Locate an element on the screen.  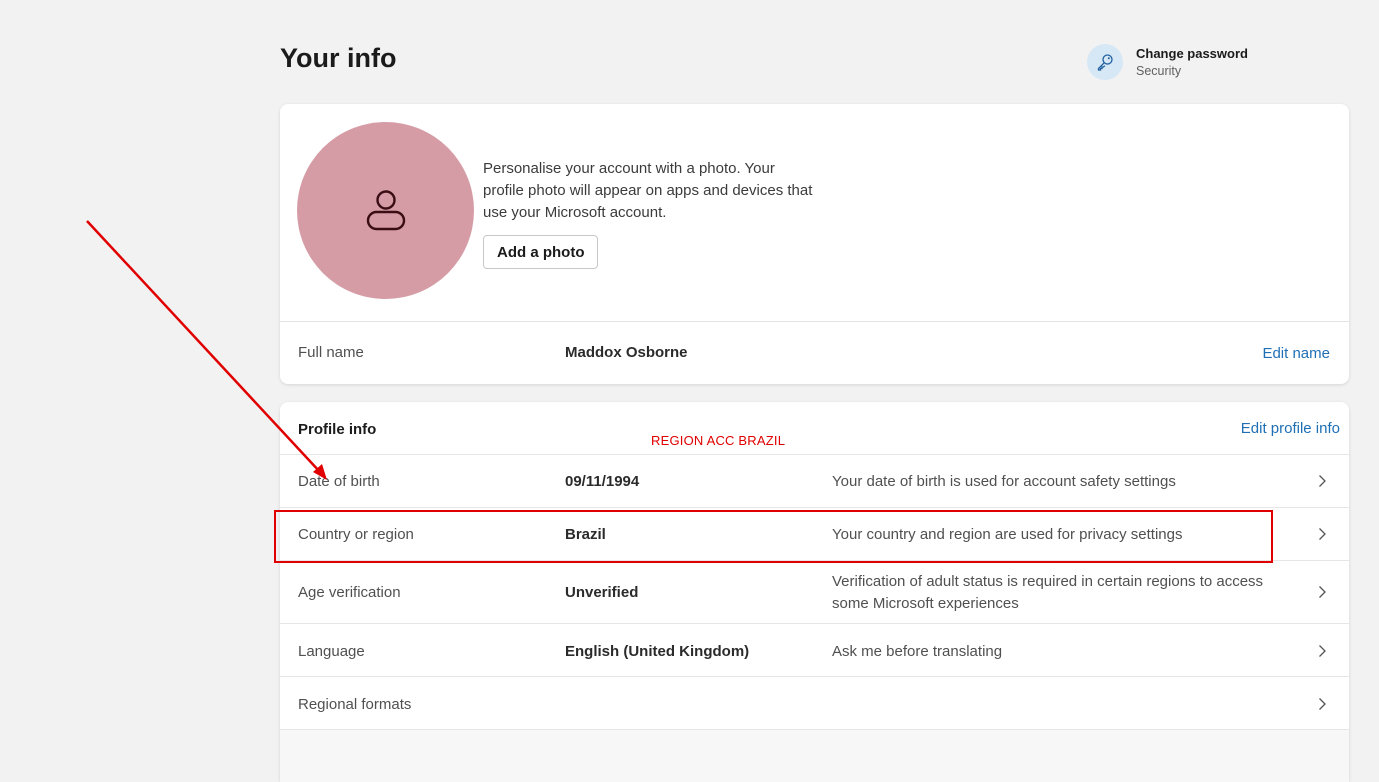
avatar is located at coordinates (385, 210).